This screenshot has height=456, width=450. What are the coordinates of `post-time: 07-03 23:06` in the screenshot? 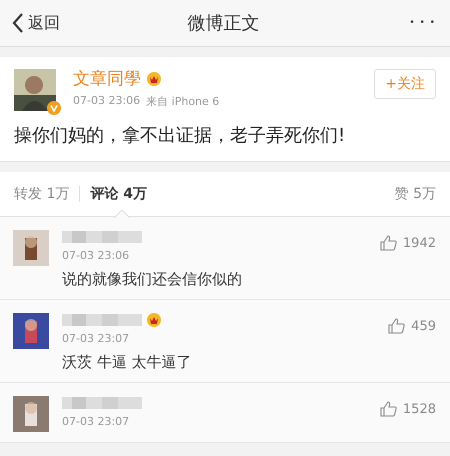 It's located at (106, 101).